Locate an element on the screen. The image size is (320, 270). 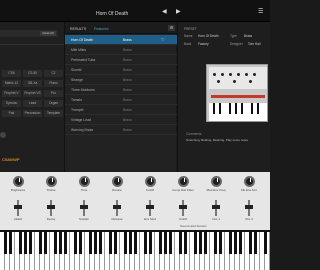
macro-fader: Release is located at coordinates (117, 210).